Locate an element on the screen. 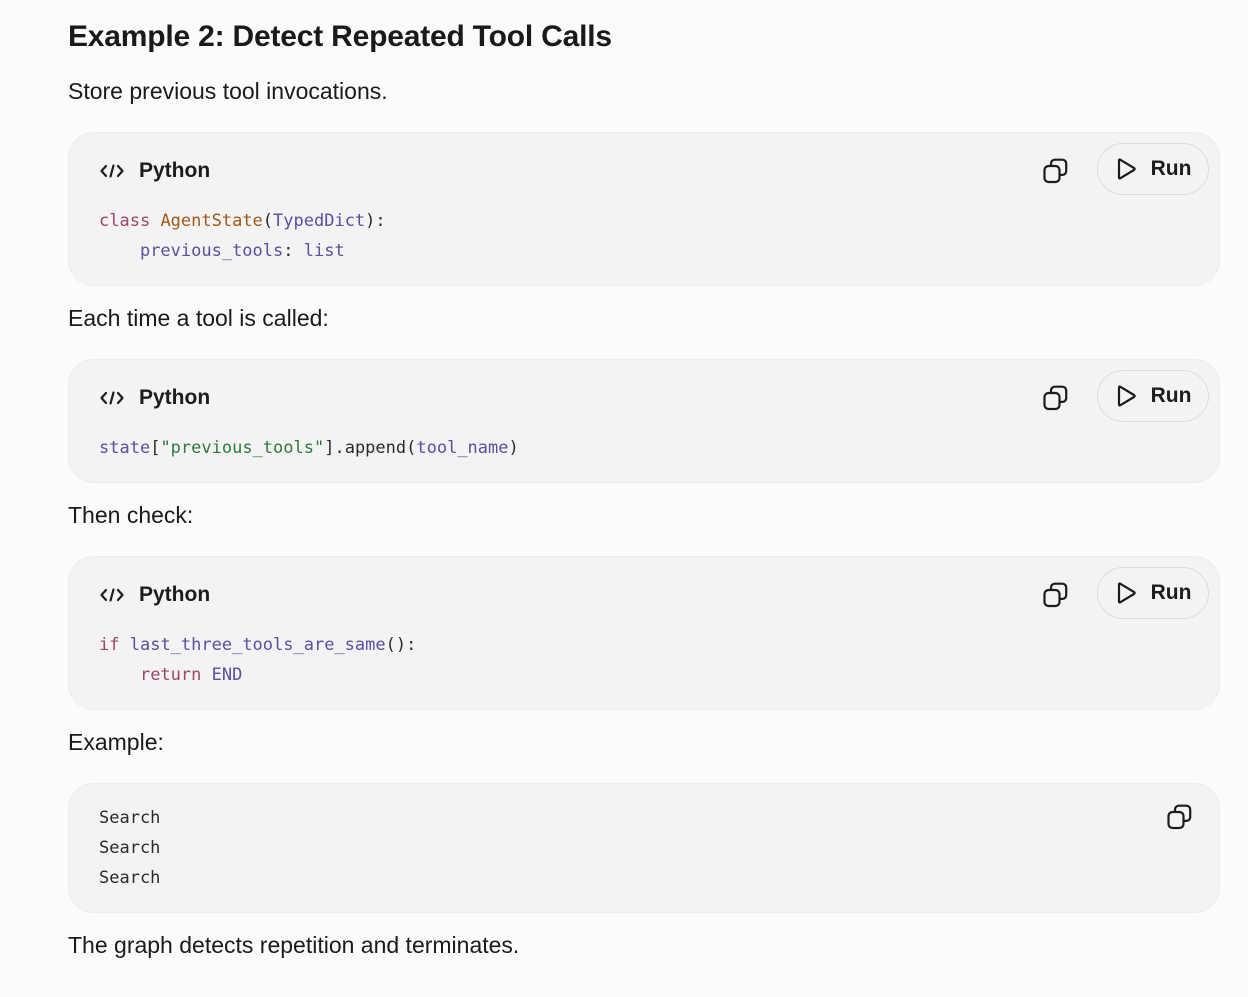 The image size is (1248, 997). then-check-paragraph: Then check: is located at coordinates (131, 515).